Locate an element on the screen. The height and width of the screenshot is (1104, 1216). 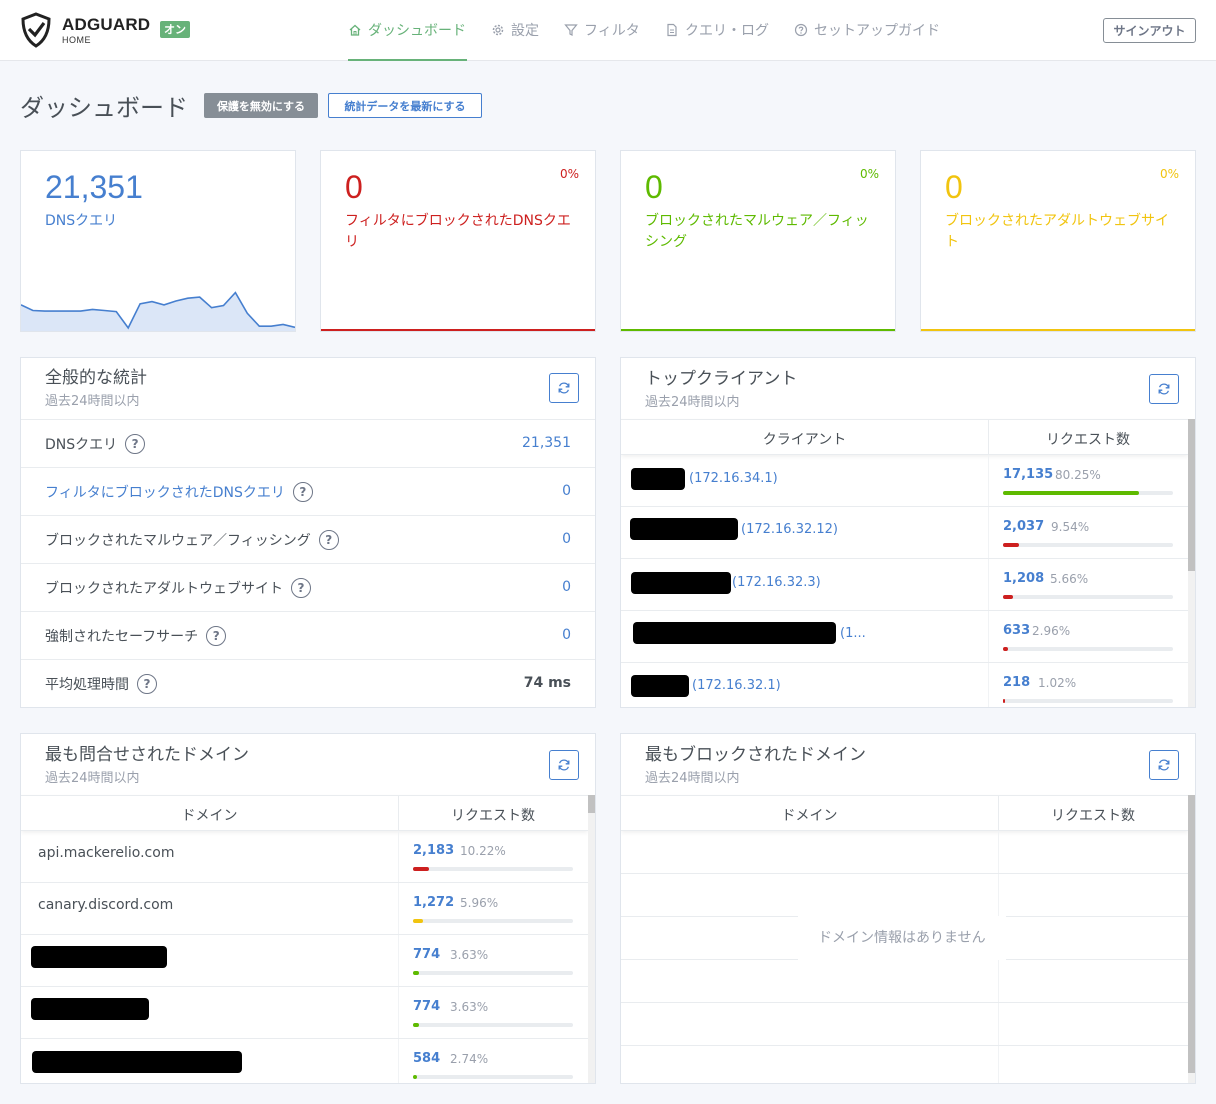
stat-row-link: フィルタにブロックされたDNSクエリ is located at coordinates (165, 492).